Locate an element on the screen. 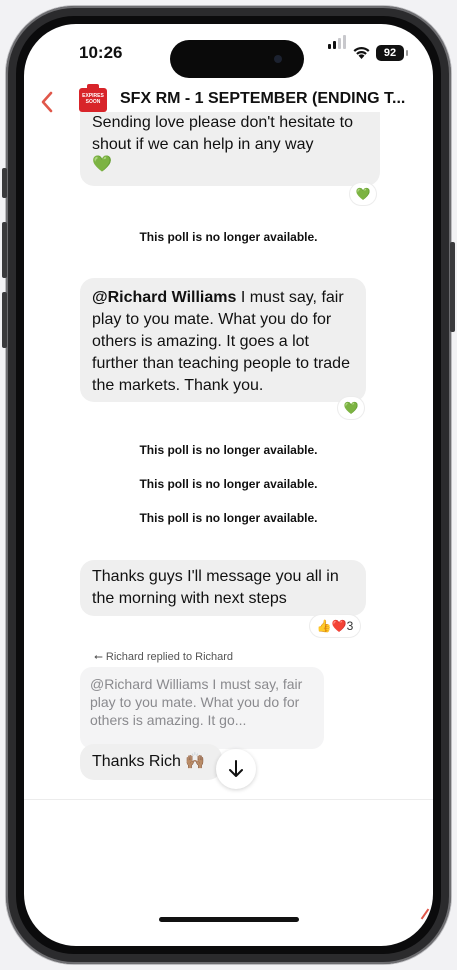  arrow-down-icon is located at coordinates (236, 768).